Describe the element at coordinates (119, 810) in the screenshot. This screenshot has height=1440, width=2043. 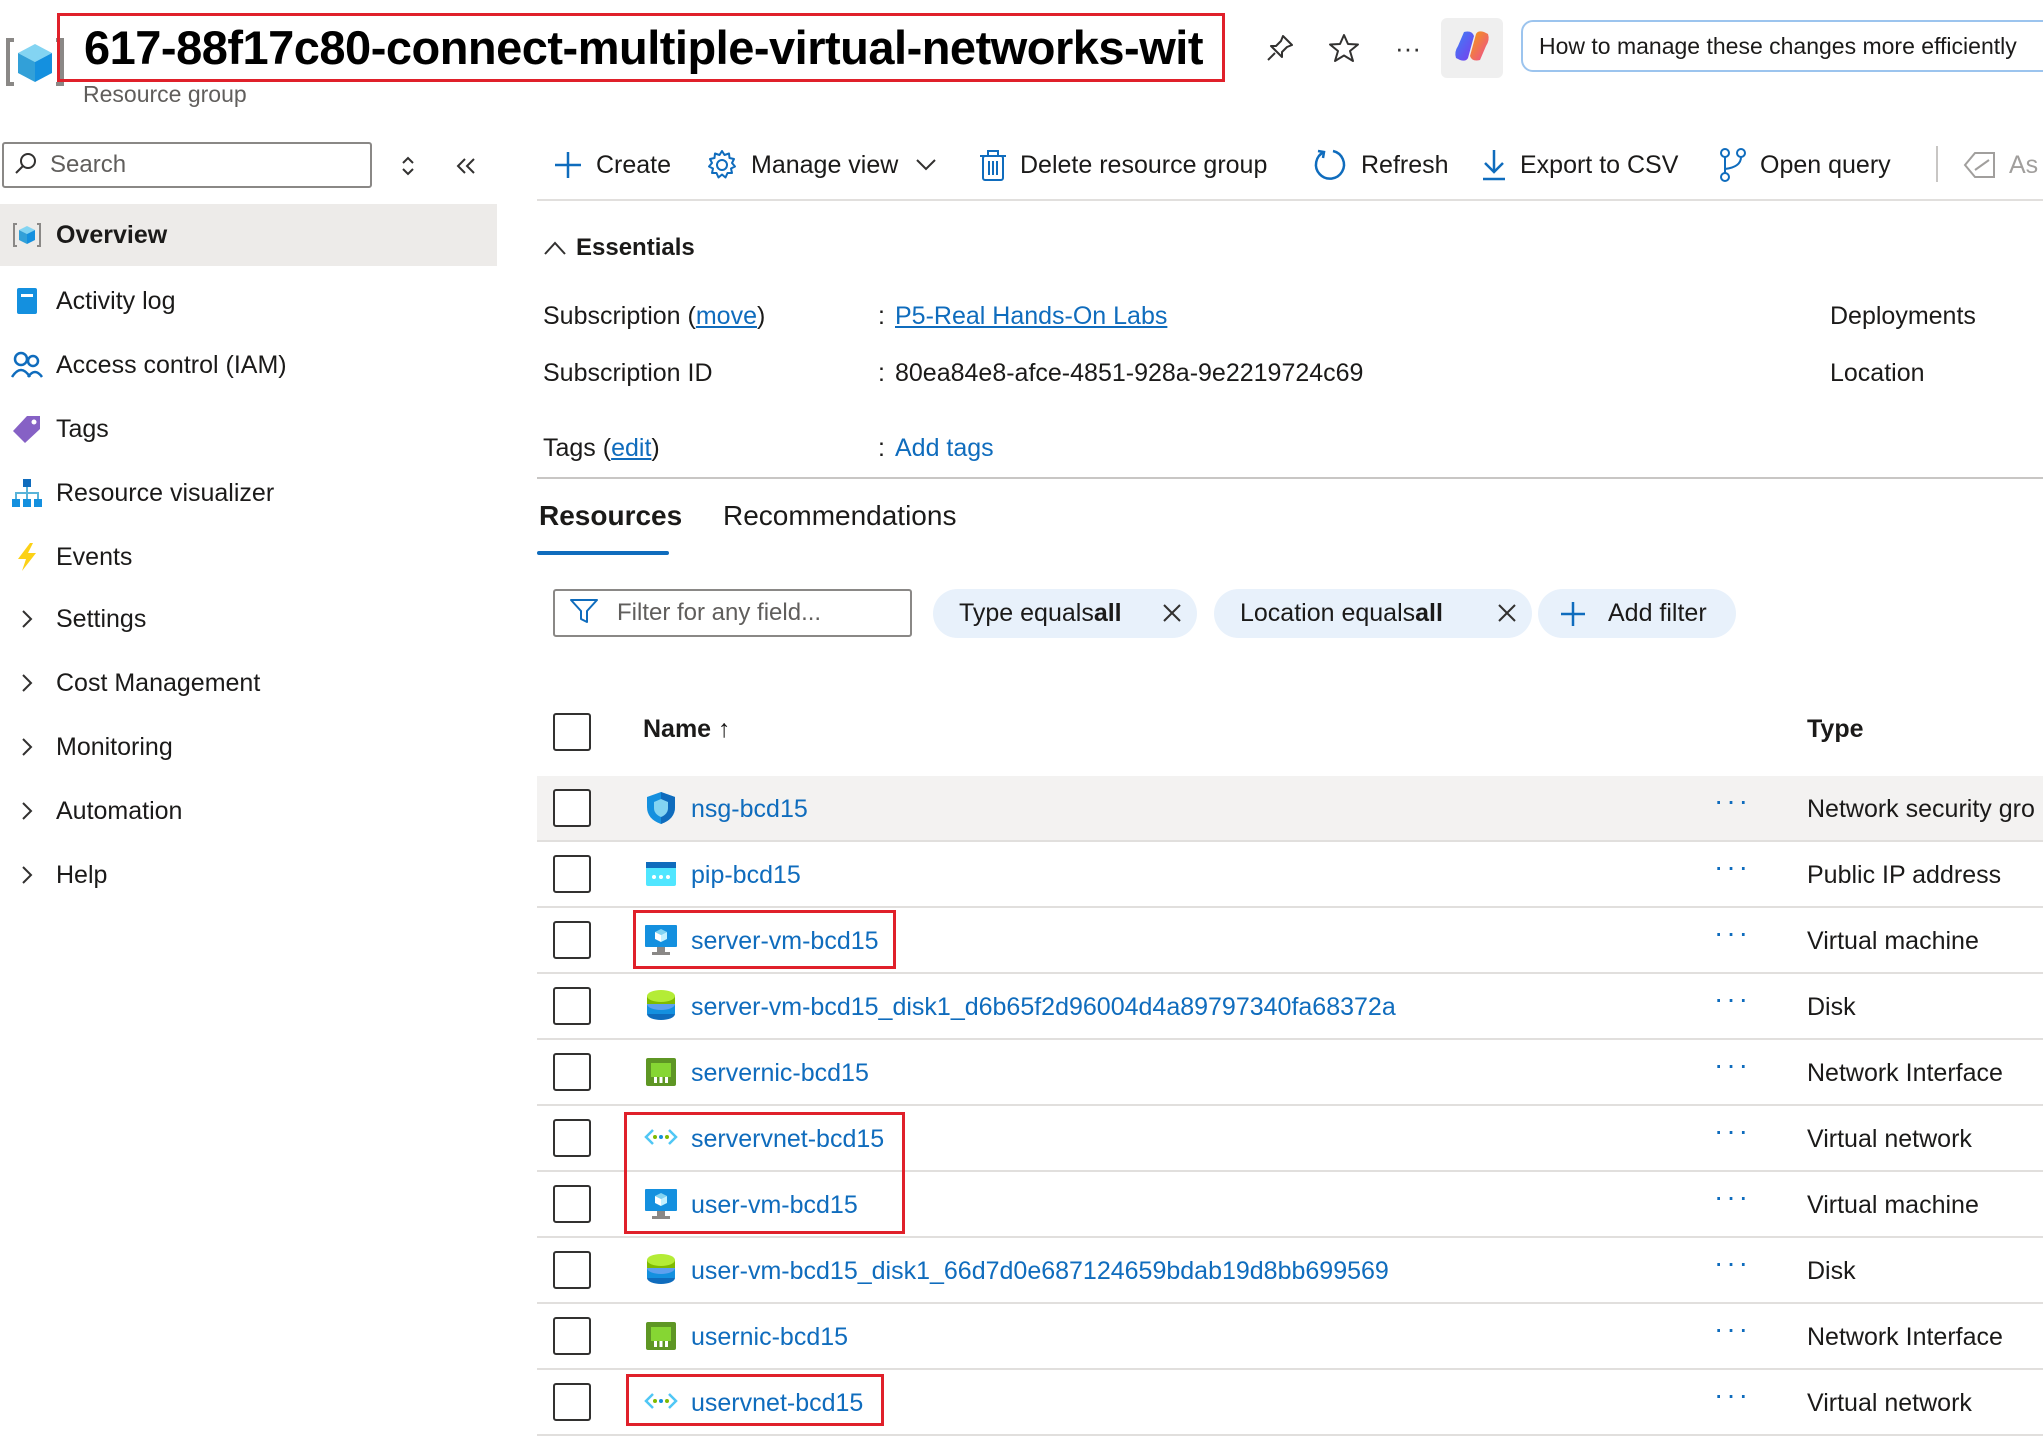
I see `nav-item-label: Automation` at that location.